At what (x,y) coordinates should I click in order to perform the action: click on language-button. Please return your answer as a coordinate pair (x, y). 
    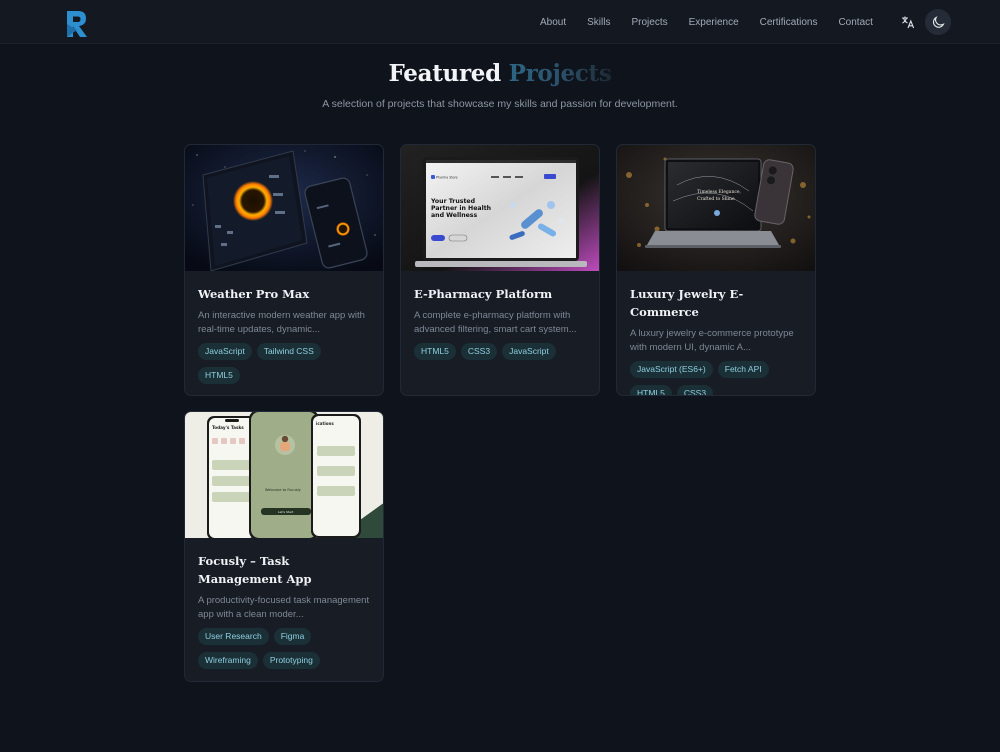
    Looking at the image, I should click on (908, 22).